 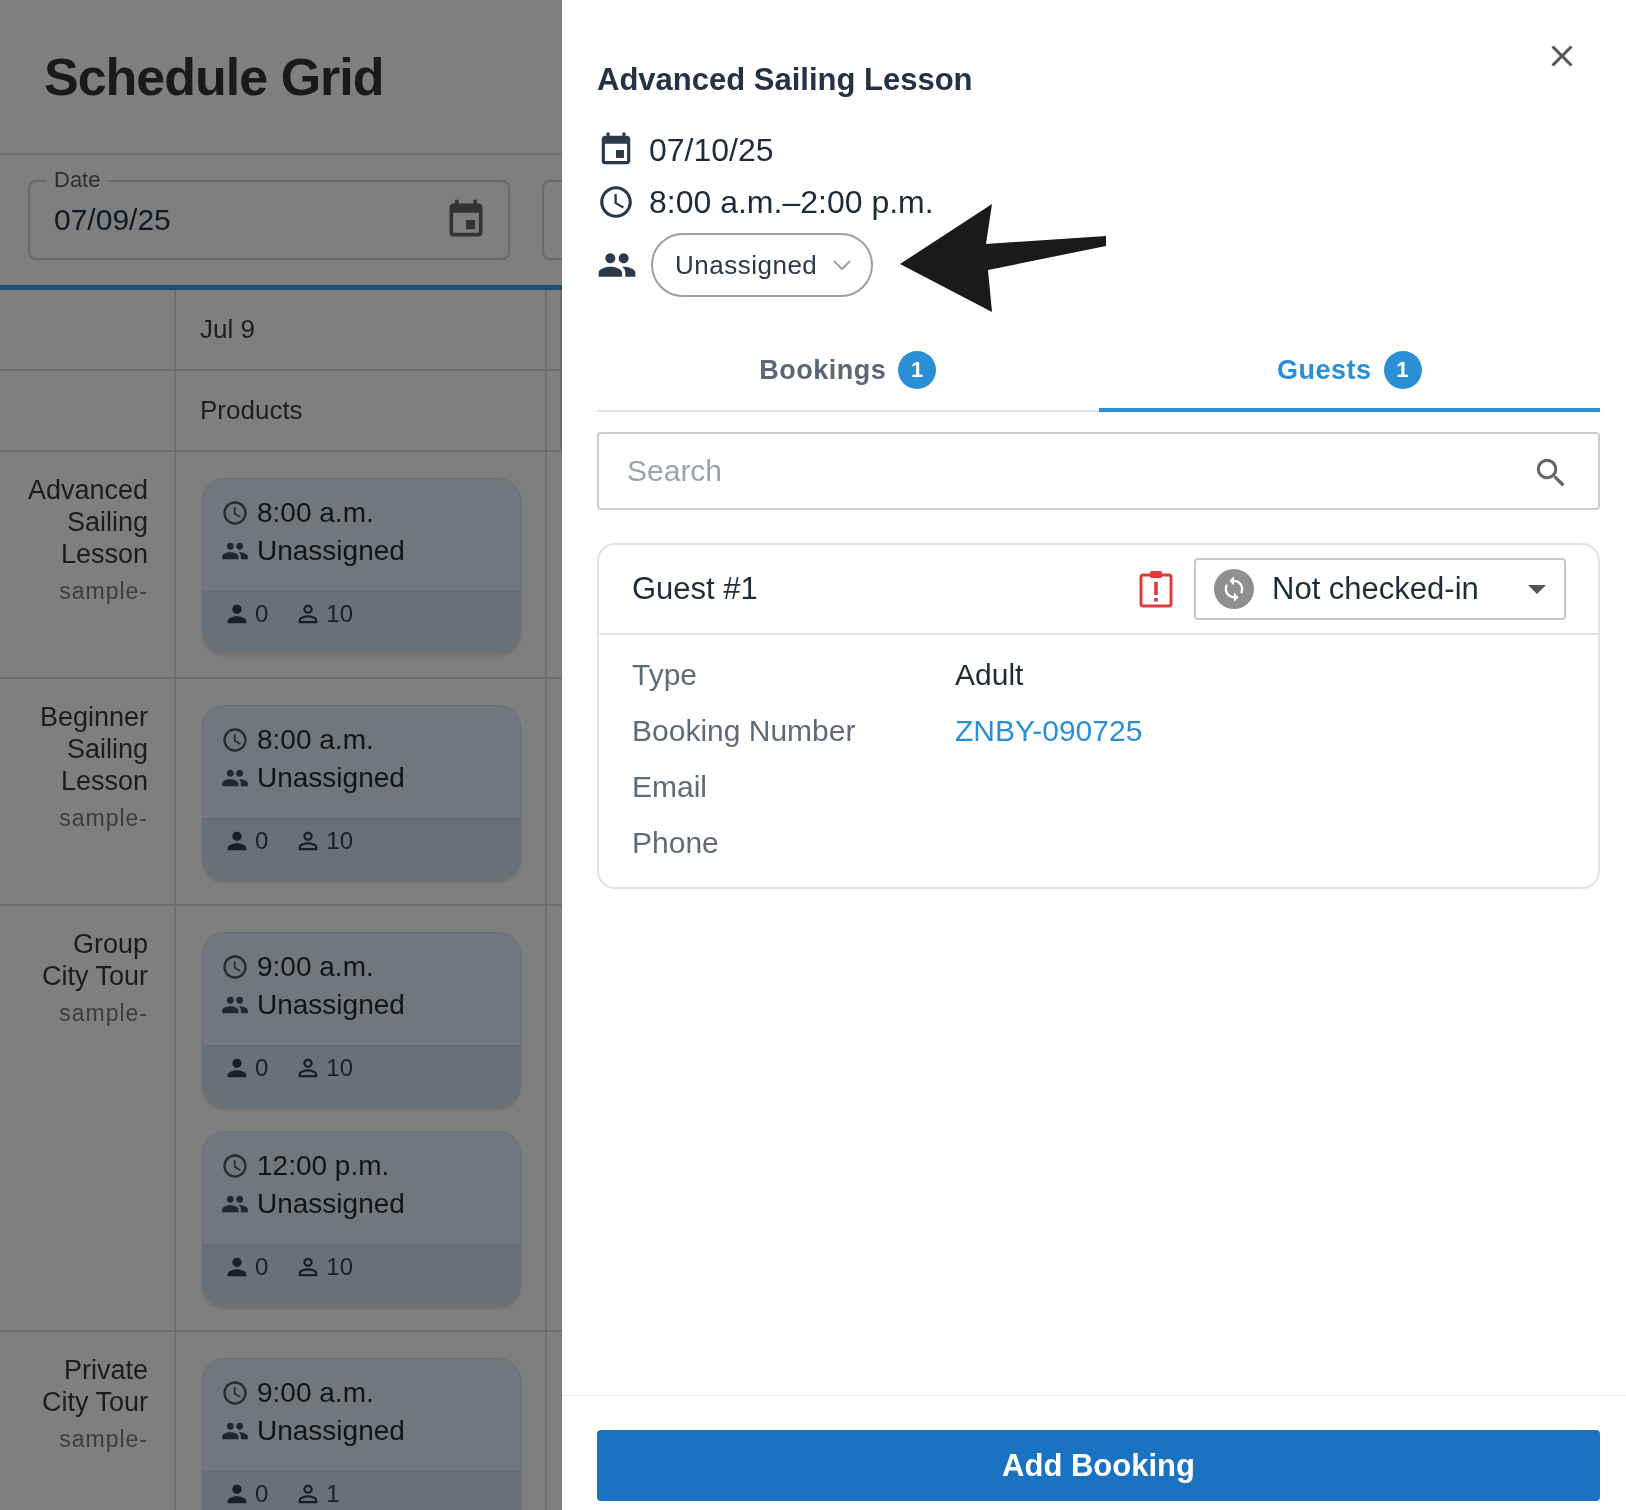 I want to click on product-name: Advanced Sailing Lesson, so click(x=87, y=522).